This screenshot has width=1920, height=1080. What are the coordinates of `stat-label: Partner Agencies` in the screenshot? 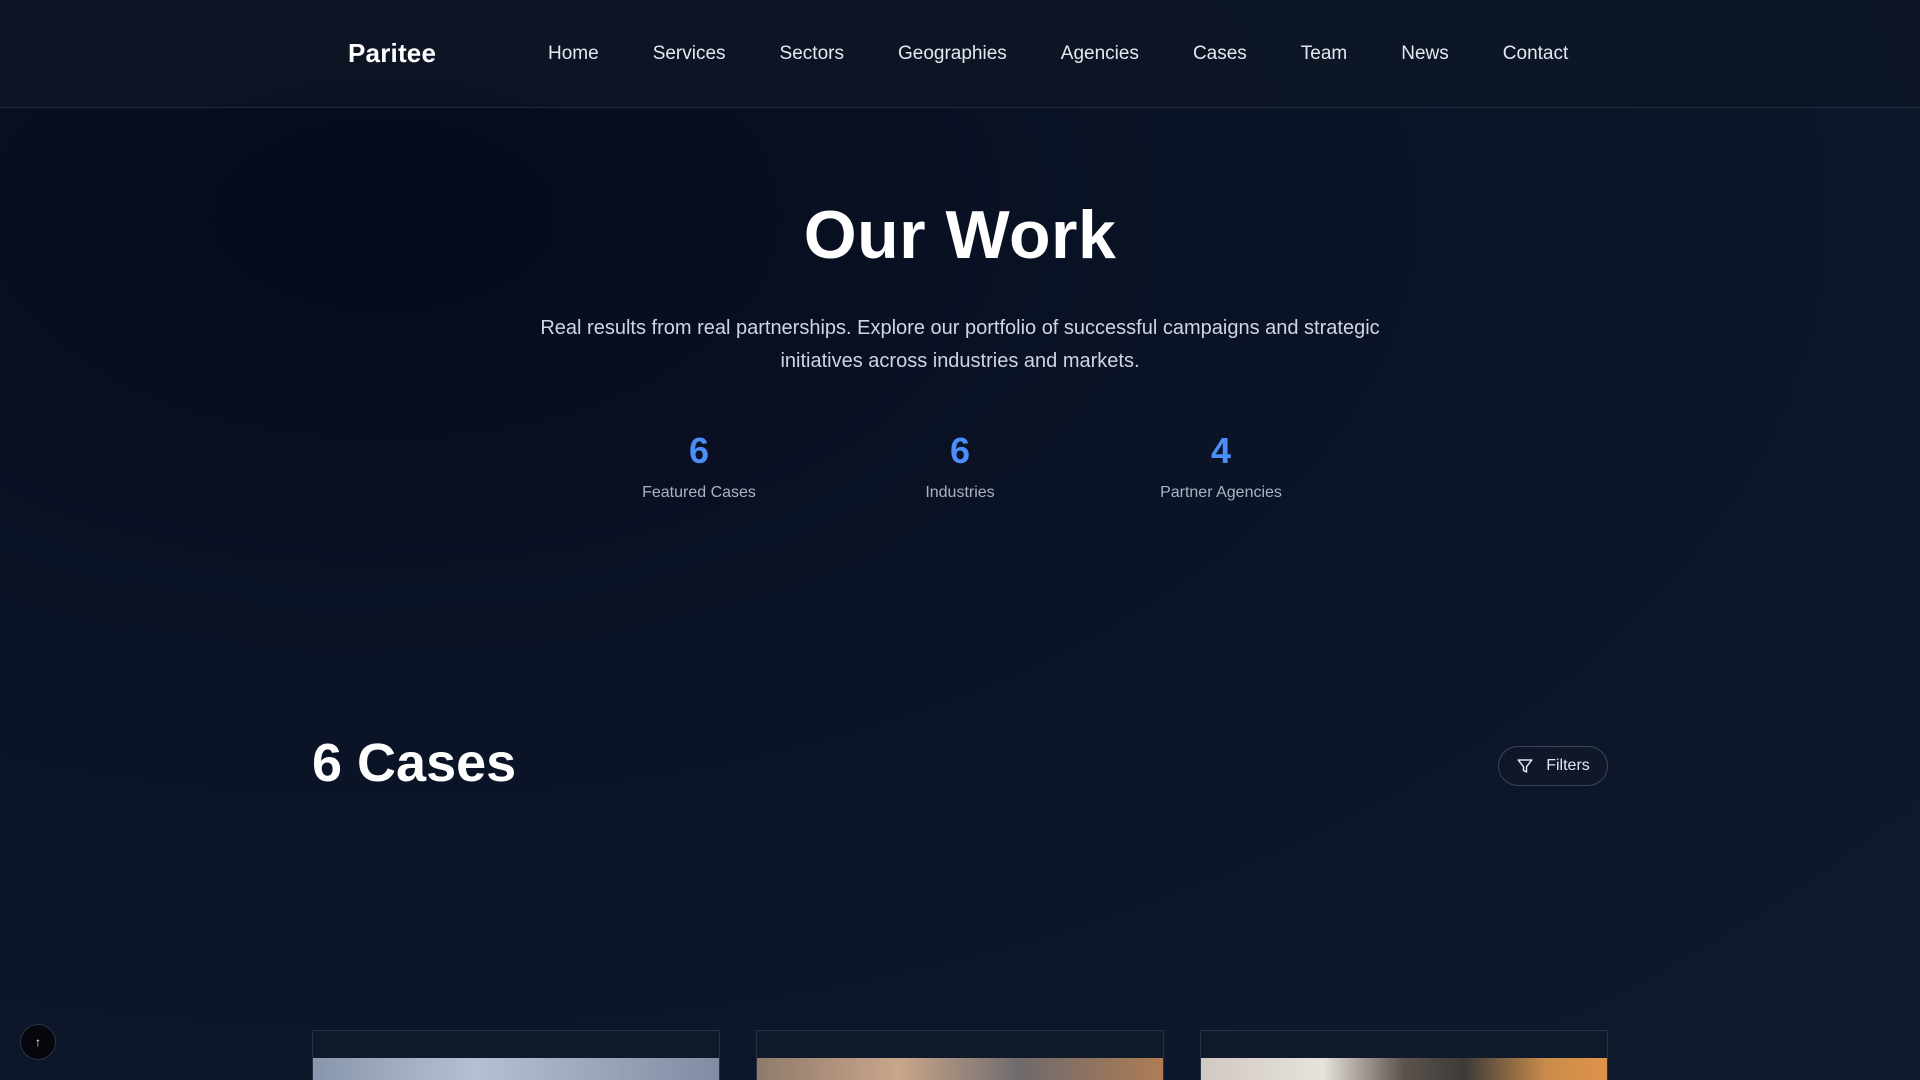 It's located at (1221, 492).